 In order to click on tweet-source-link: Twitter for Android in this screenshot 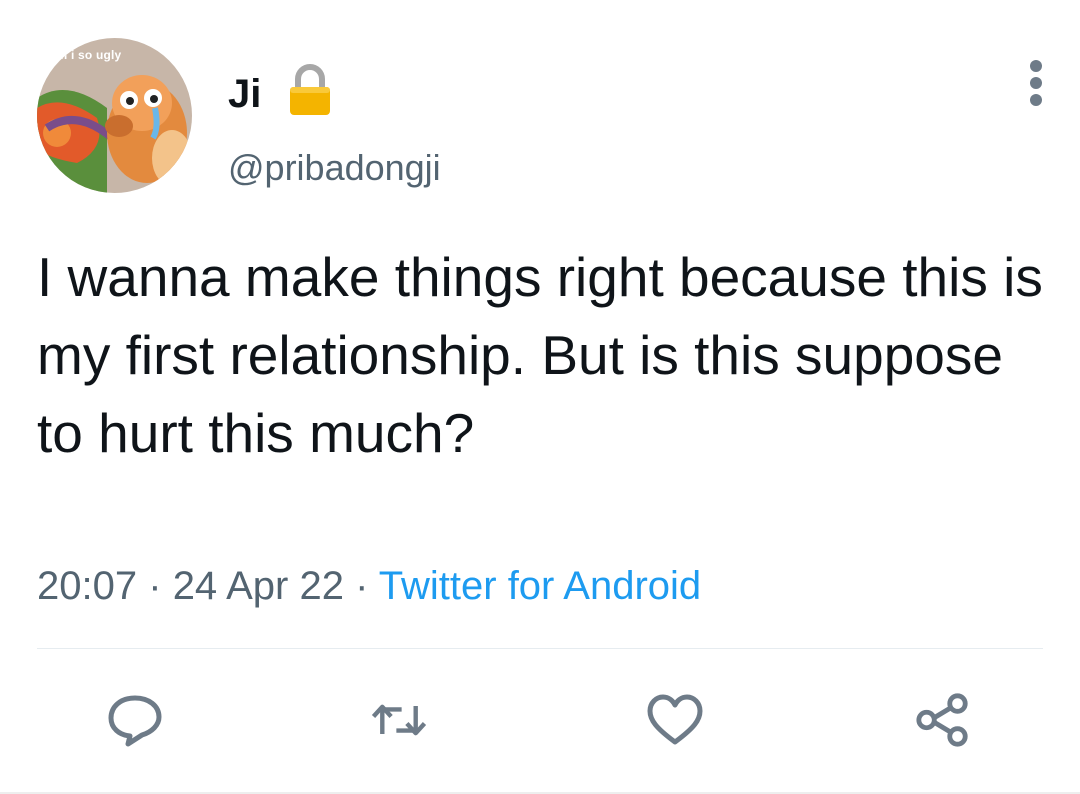, I will do `click(540, 586)`.